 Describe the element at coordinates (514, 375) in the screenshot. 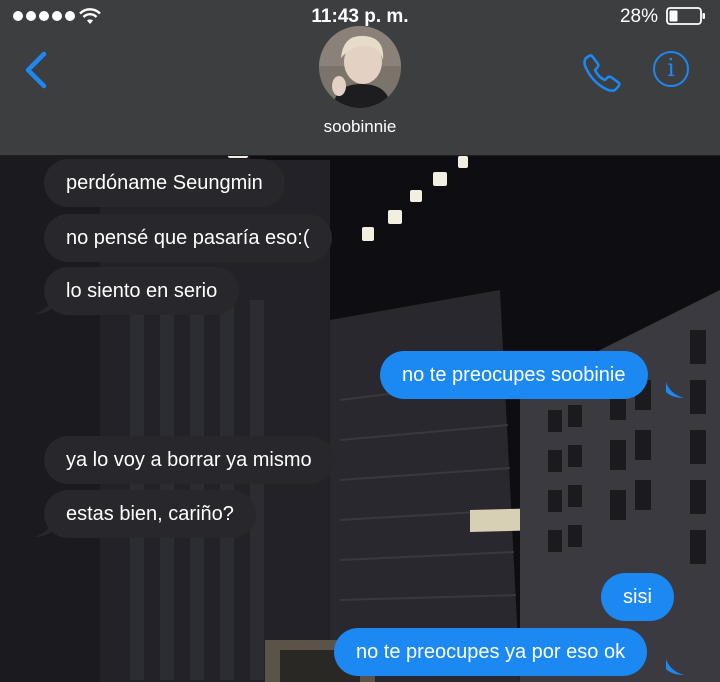

I see `message-bubble-sent: no te preocupes soobinie` at that location.